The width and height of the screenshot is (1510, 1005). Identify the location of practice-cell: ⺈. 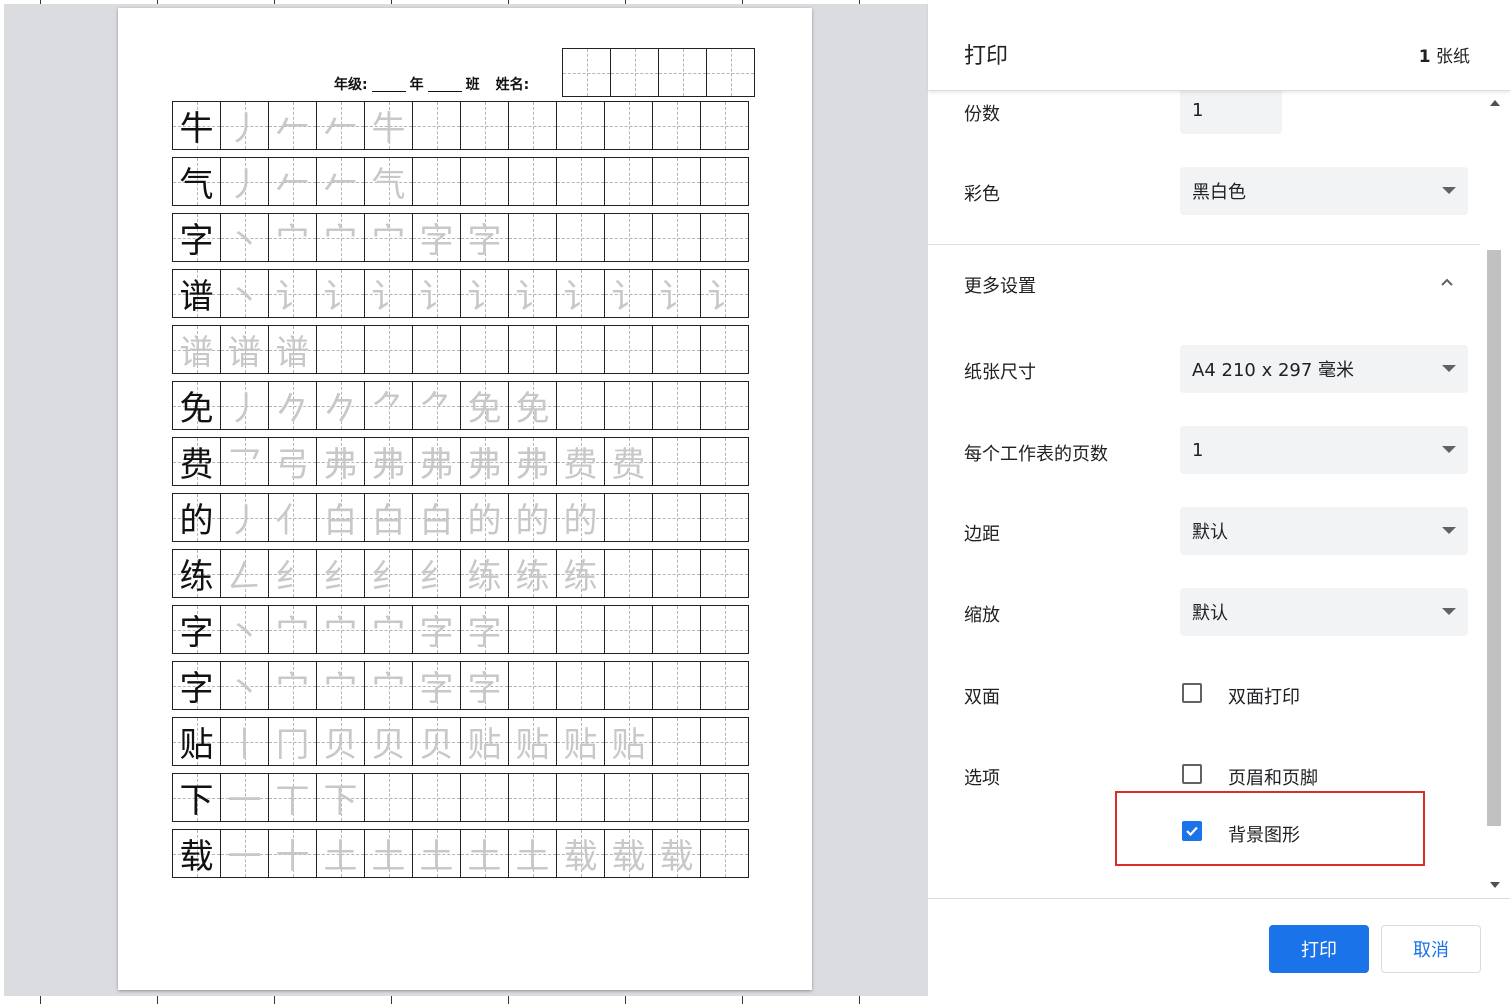
(388, 405).